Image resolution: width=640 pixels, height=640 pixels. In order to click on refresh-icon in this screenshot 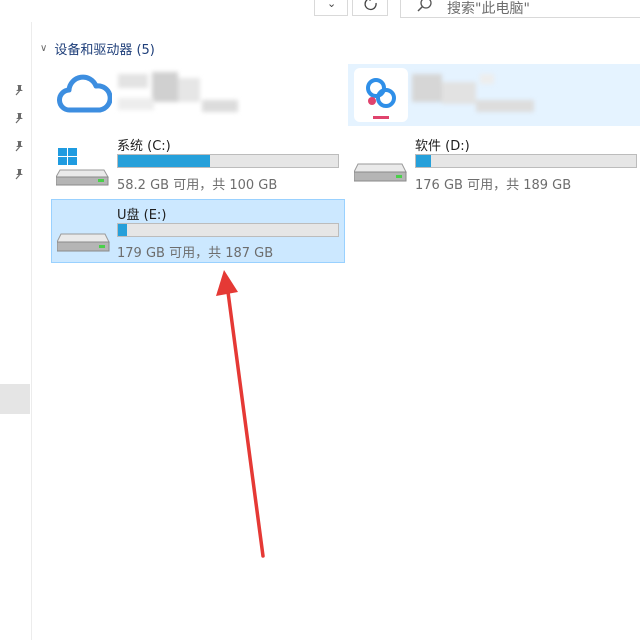, I will do `click(370, 5)`.